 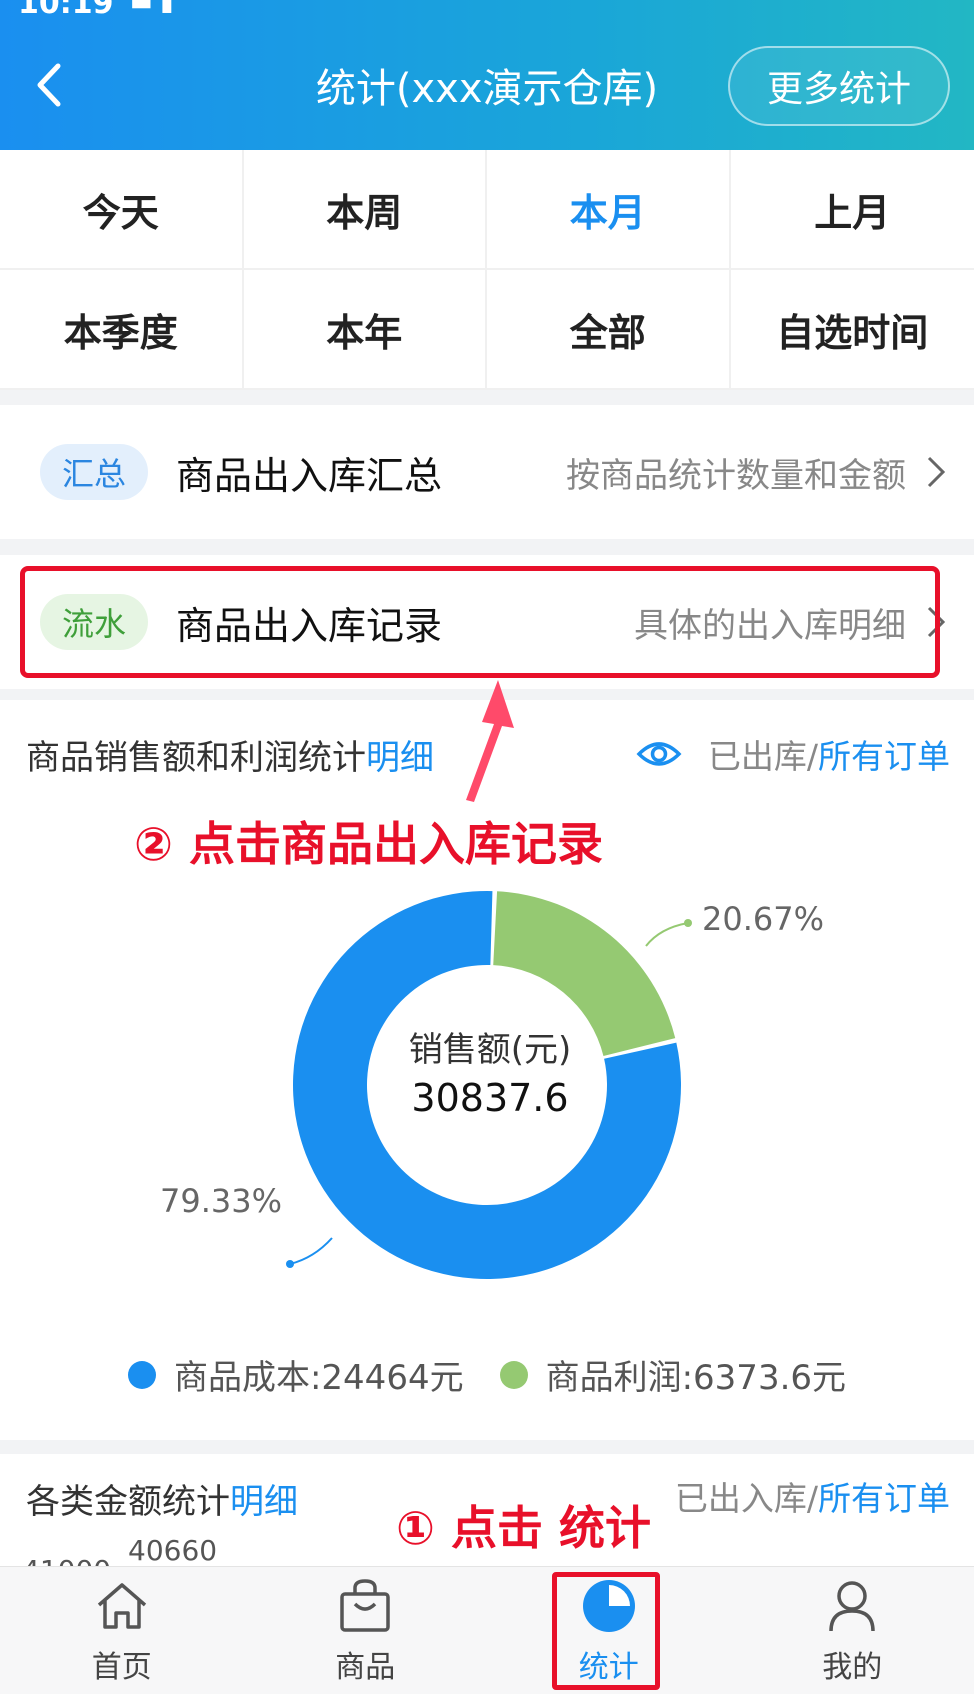 I want to click on bag-icon, so click(x=365, y=1606).